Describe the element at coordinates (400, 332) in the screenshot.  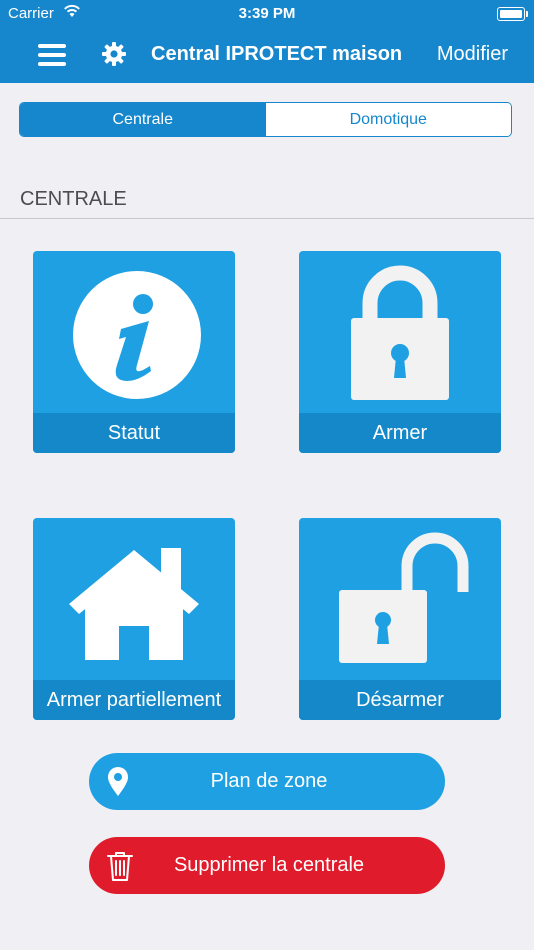
I see `padlock-locked-icon` at that location.